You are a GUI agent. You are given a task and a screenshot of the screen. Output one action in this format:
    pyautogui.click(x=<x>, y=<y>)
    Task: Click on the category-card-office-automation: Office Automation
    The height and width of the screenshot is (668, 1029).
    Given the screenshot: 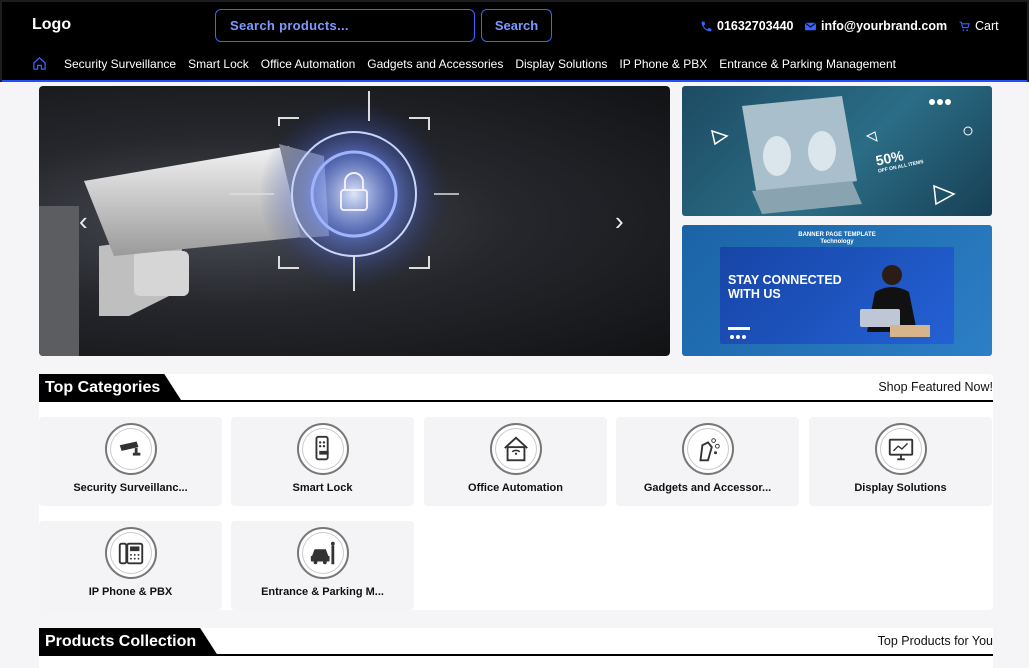 What is the action you would take?
    pyautogui.click(x=515, y=461)
    